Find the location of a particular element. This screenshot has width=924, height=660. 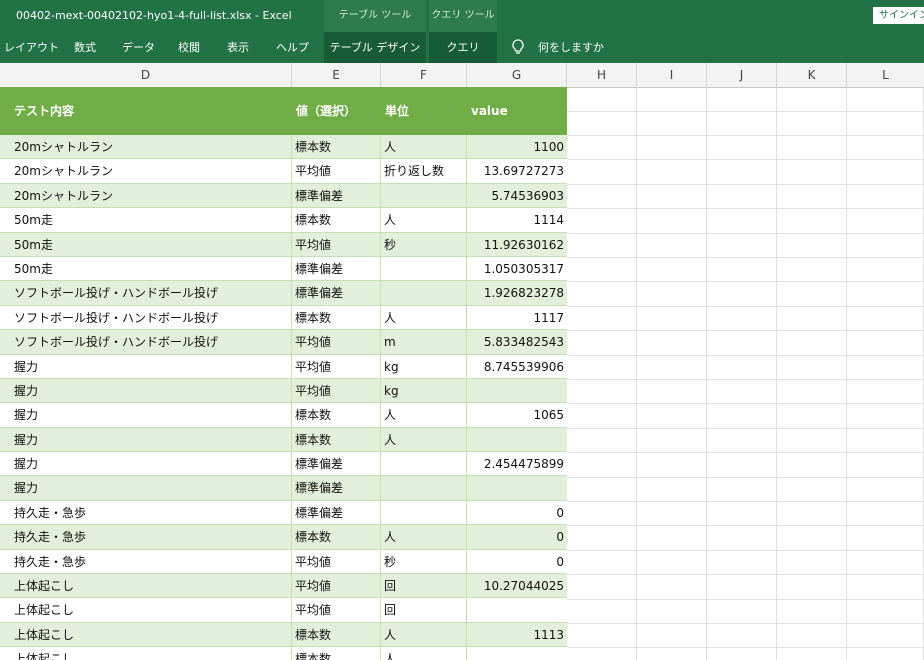

tab-formulas: 数式 is located at coordinates (85, 47).